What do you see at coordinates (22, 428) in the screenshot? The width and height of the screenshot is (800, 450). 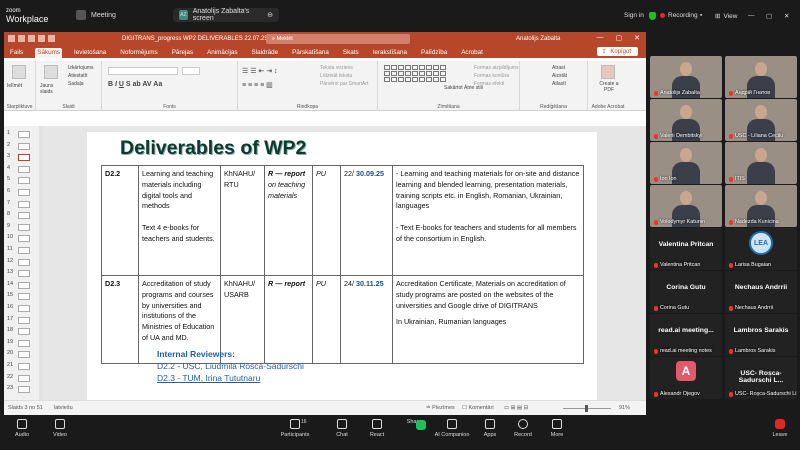 I see `audio-button: Audio` at bounding box center [22, 428].